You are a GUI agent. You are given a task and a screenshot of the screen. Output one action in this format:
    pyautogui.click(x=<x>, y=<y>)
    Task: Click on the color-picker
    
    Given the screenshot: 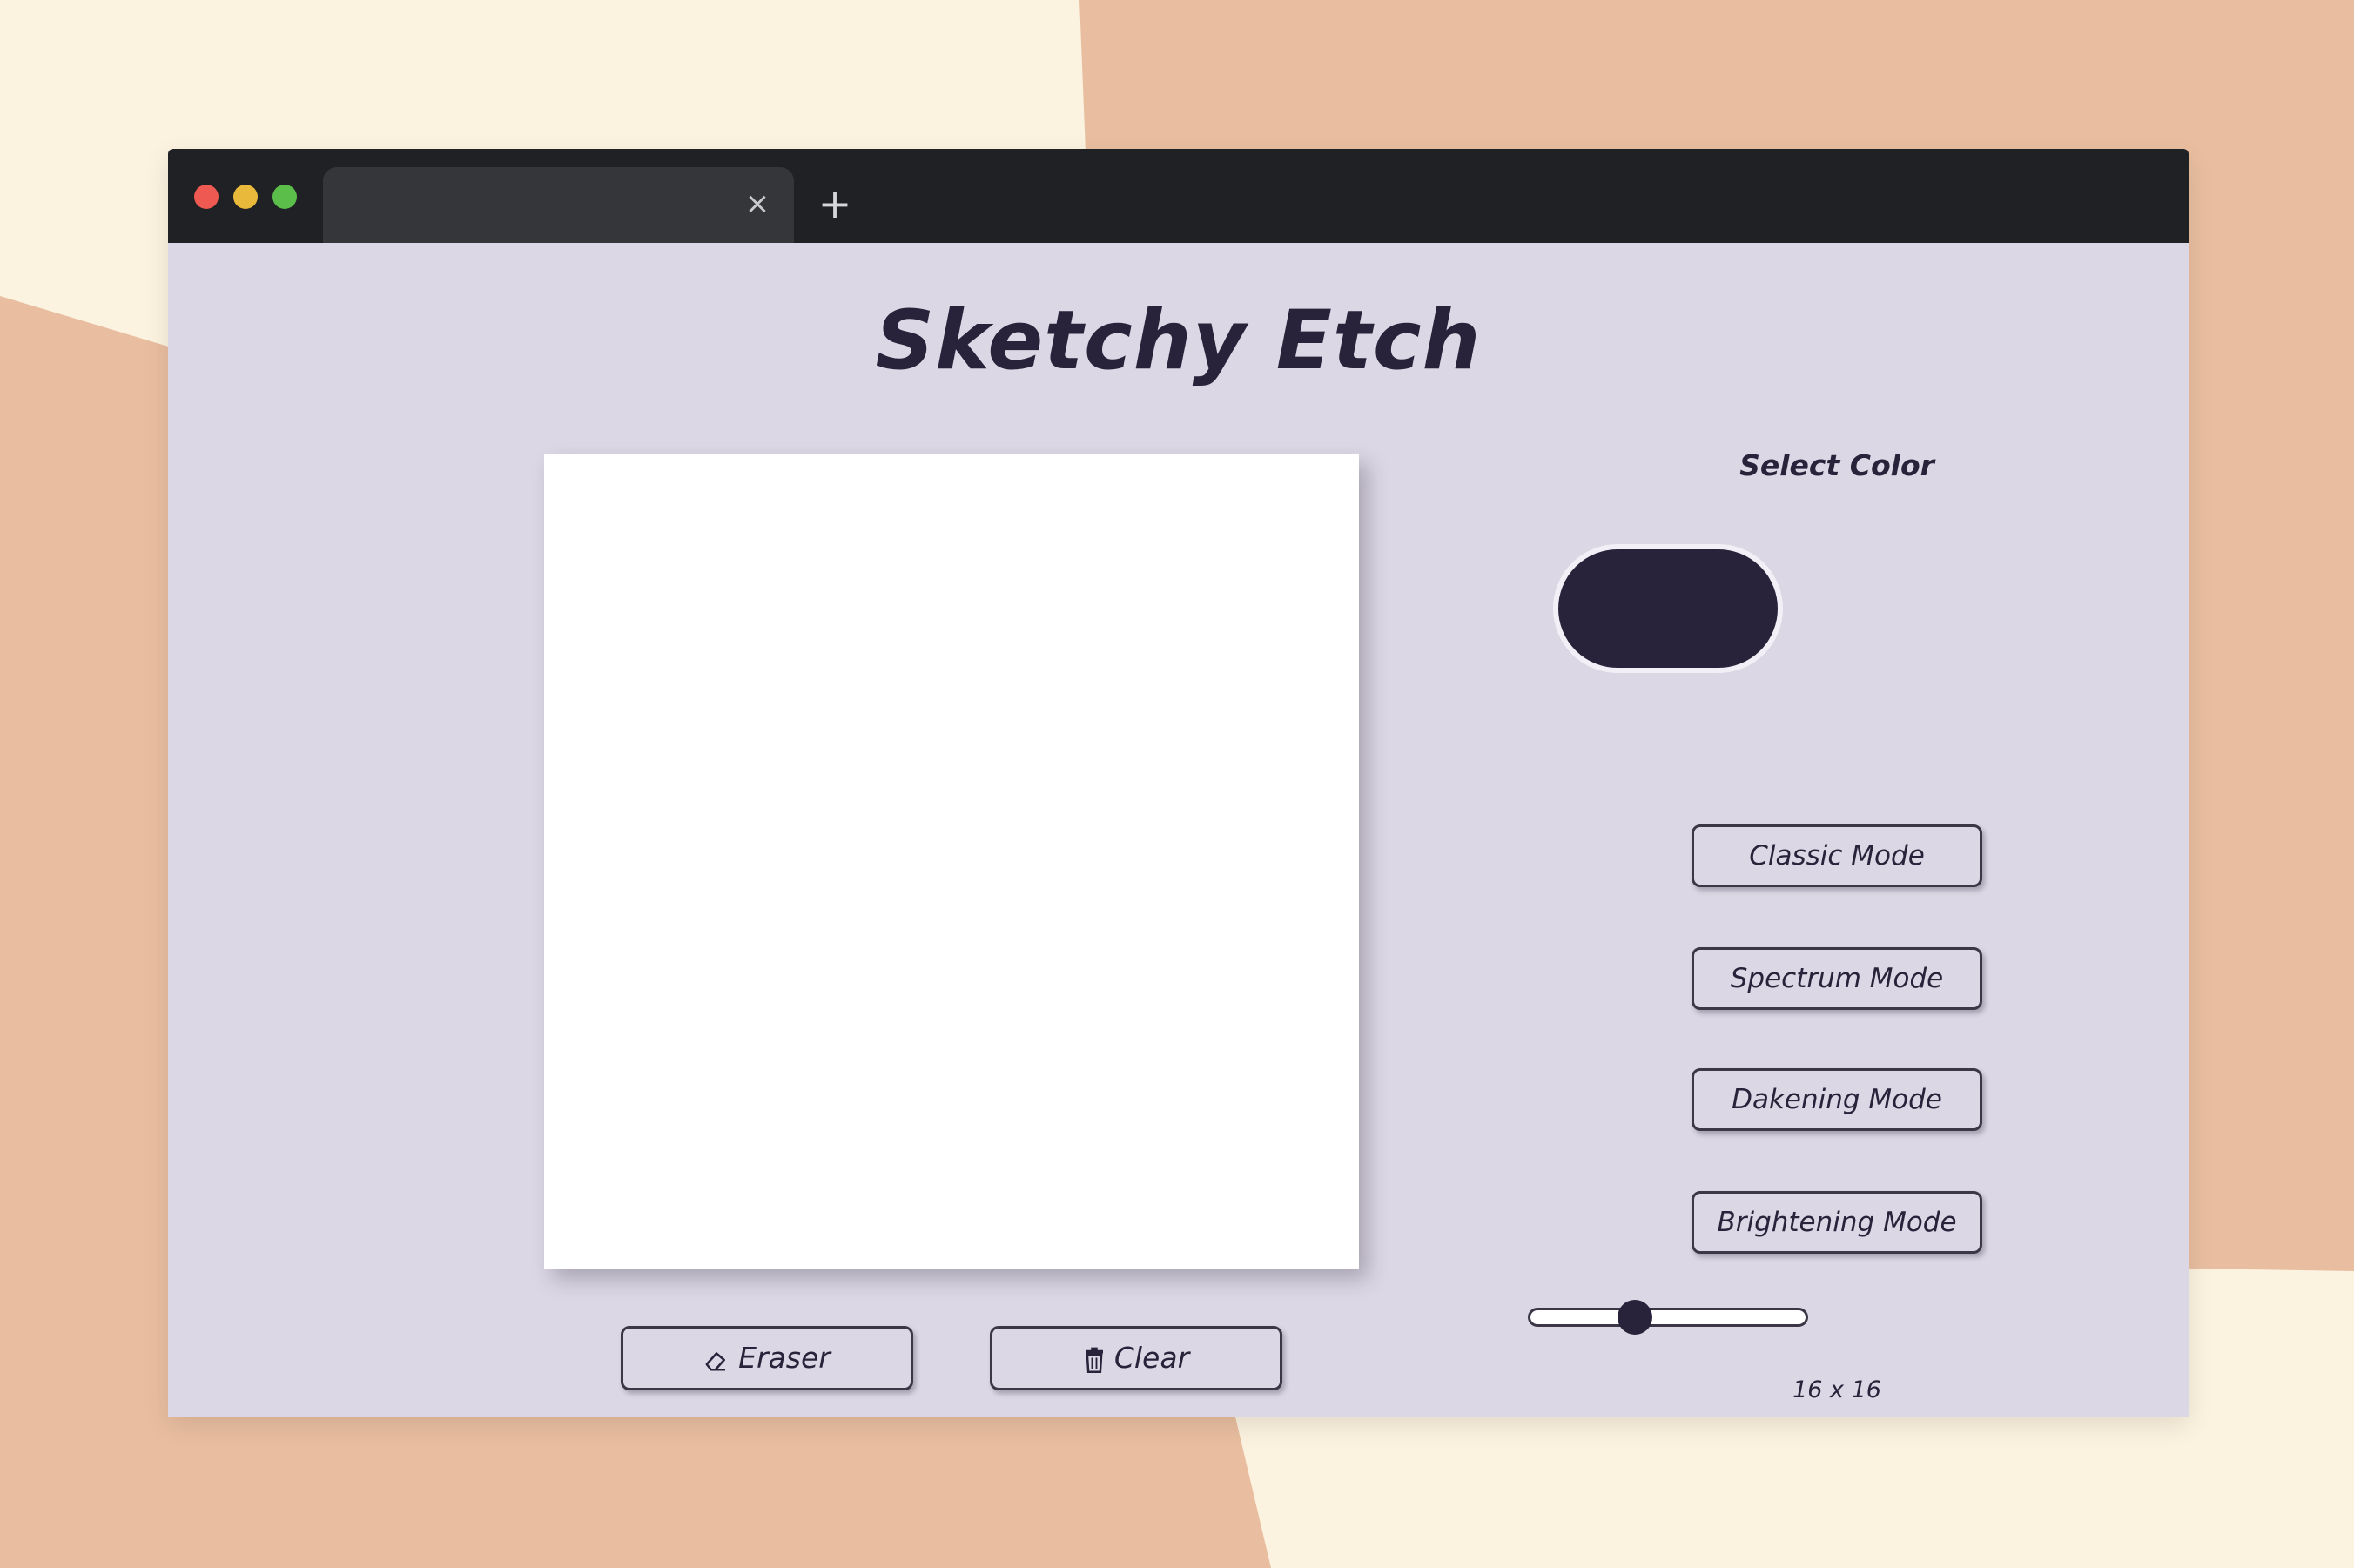 What is the action you would take?
    pyautogui.click(x=1668, y=608)
    